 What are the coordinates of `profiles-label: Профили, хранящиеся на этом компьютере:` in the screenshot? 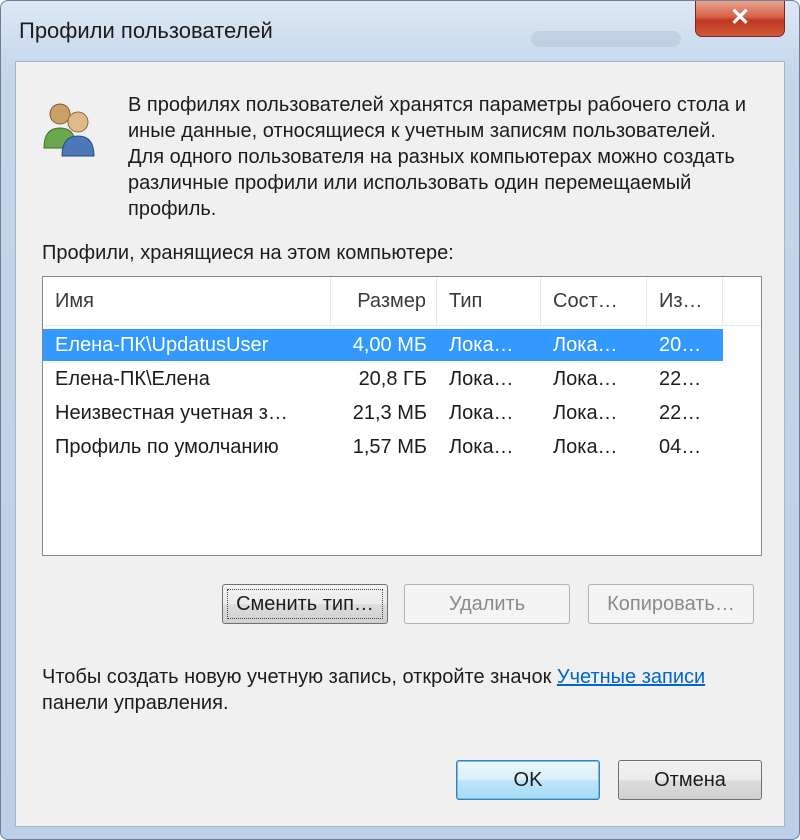 It's located at (248, 253).